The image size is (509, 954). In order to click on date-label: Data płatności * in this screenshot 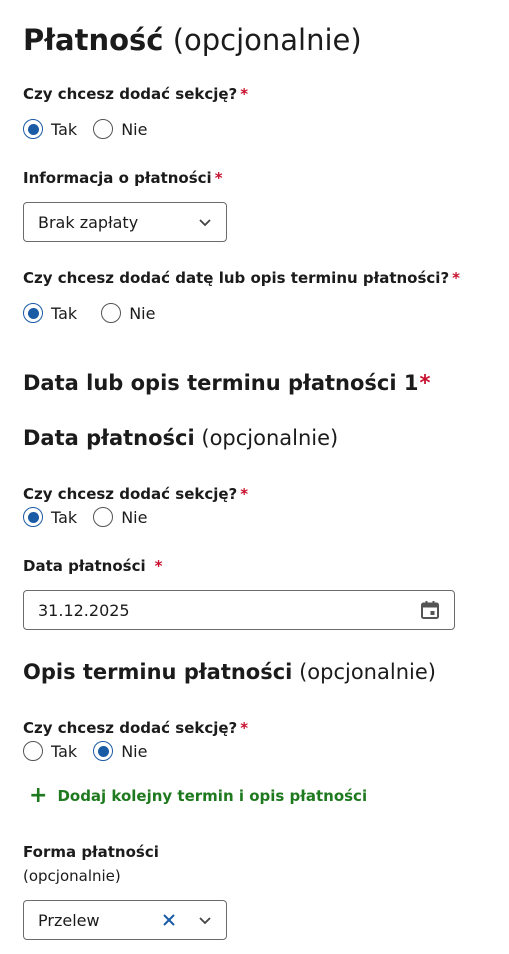, I will do `click(93, 566)`.